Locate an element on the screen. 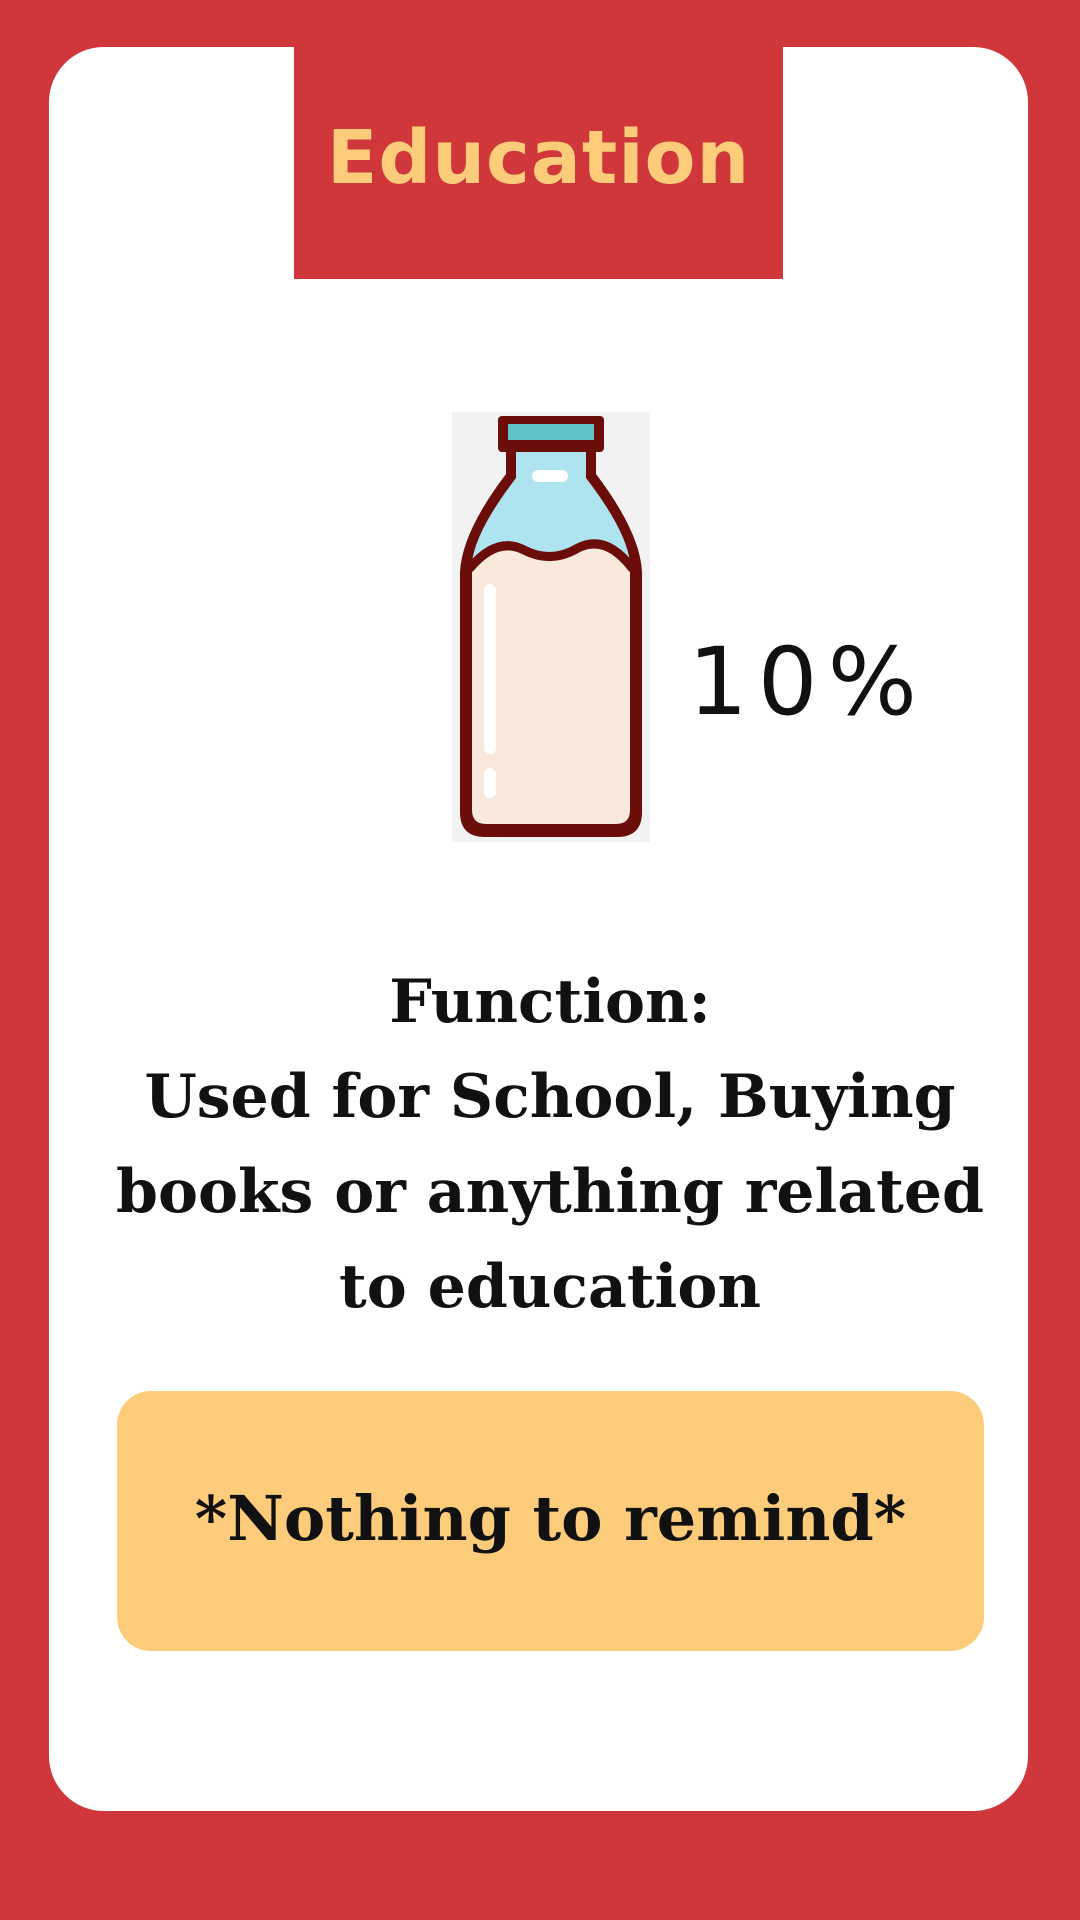  milk-bottle-icon is located at coordinates (551, 627).